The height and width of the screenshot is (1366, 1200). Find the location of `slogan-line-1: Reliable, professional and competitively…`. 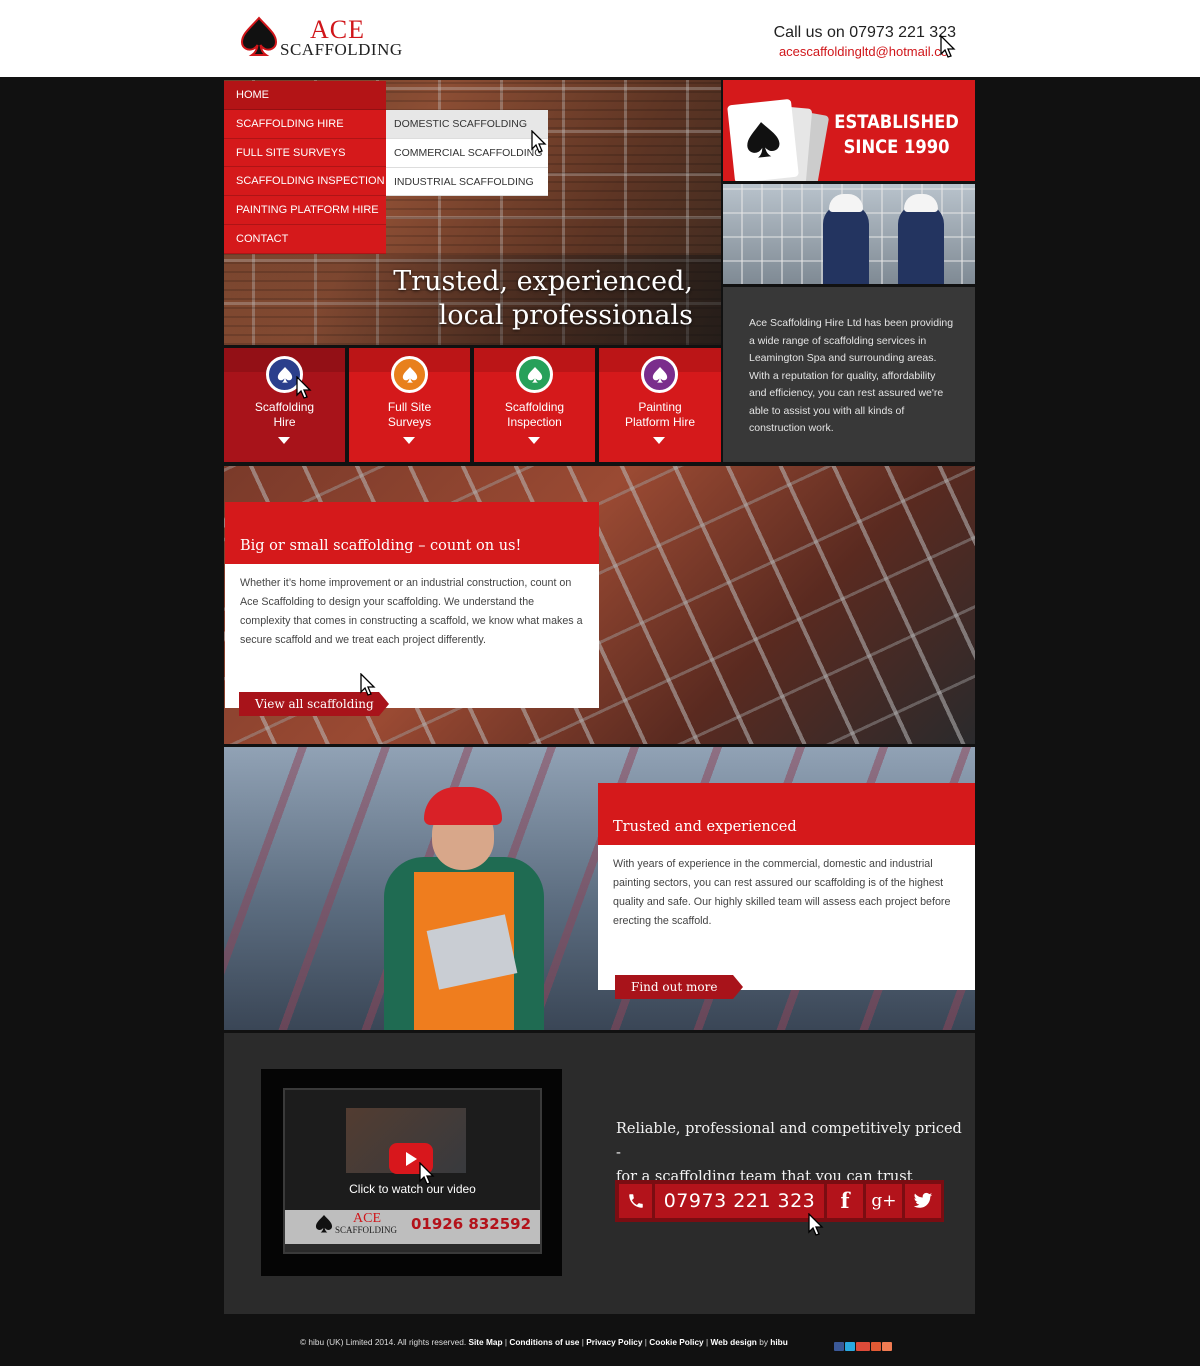

slogan-line-1: Reliable, professional and competitively… is located at coordinates (789, 1141).